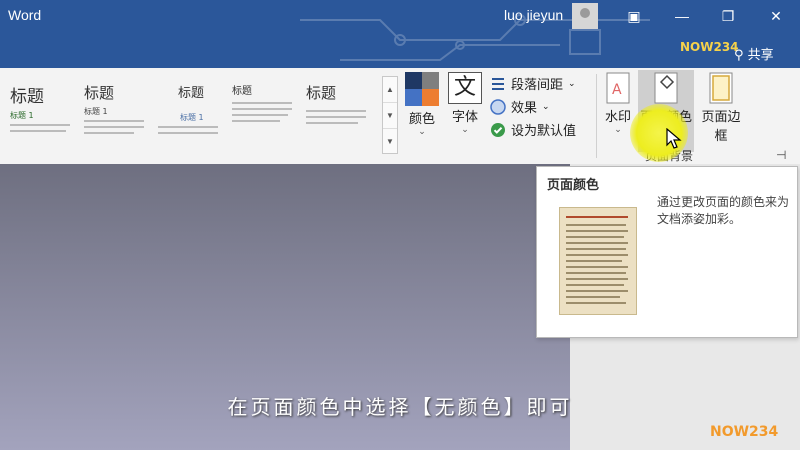 The image size is (800, 450). I want to click on style-set-thumb-4: 标题, so click(262, 116).